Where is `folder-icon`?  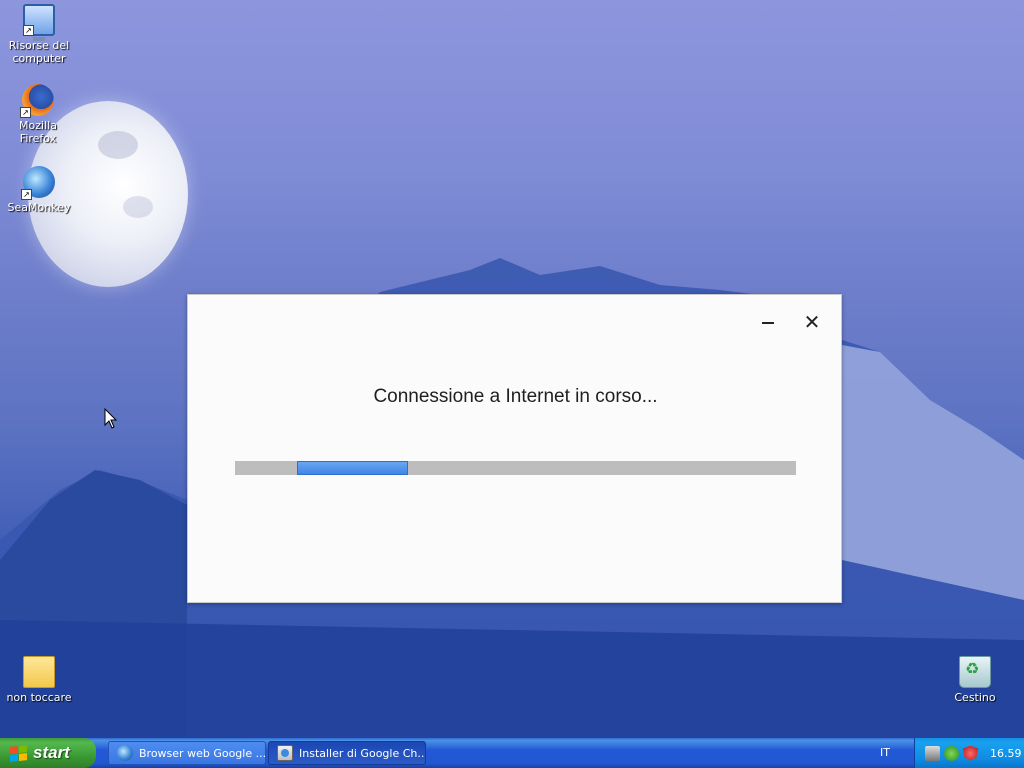 folder-icon is located at coordinates (39, 672).